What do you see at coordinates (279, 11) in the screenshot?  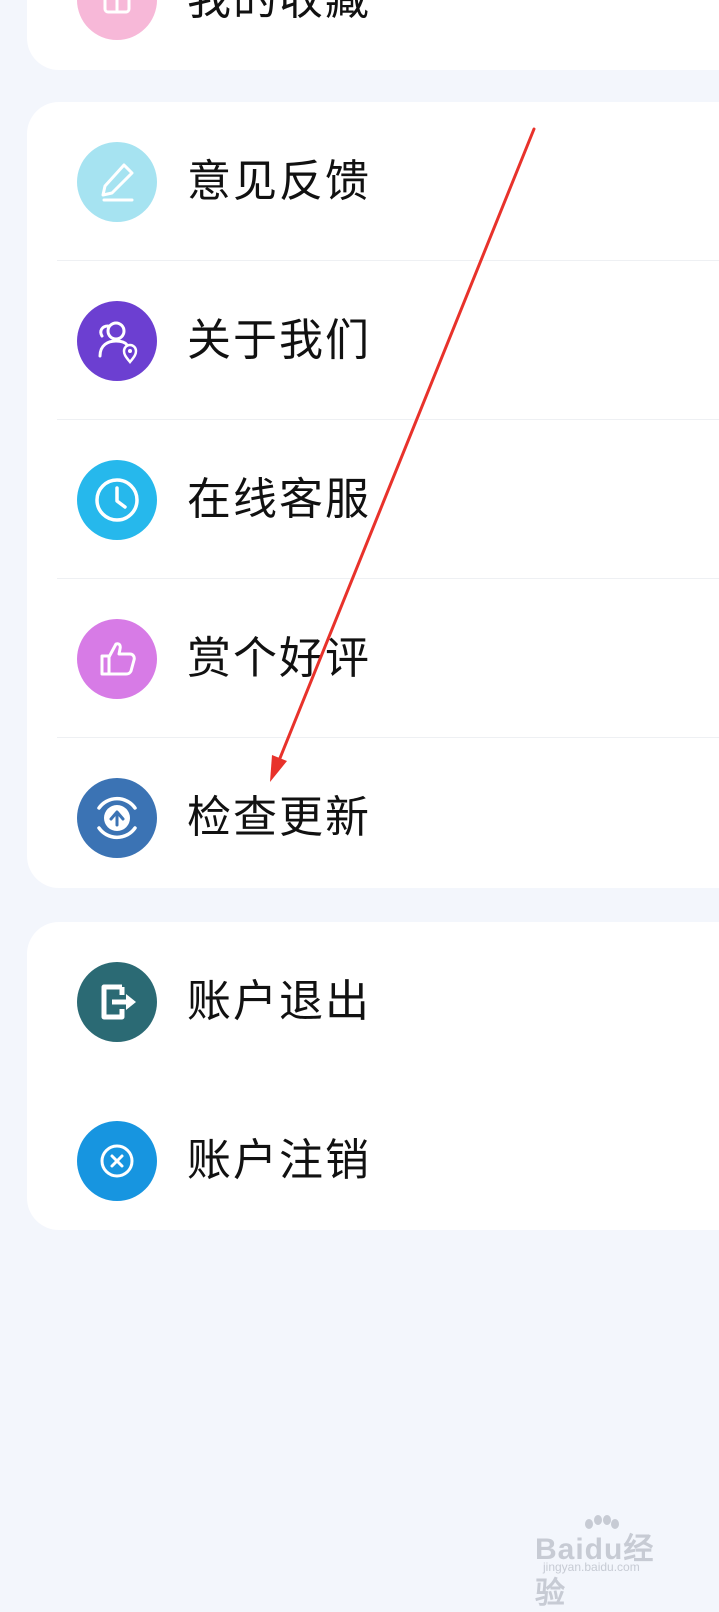 I see `menu-item-label: 我的收藏` at bounding box center [279, 11].